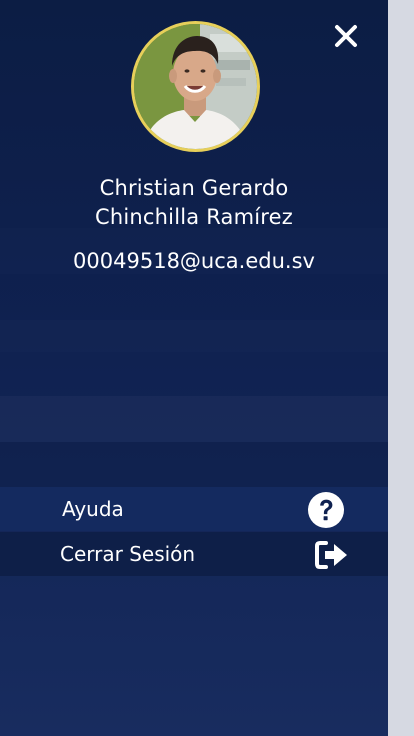  I want to click on sign-out-icon, so click(332, 555).